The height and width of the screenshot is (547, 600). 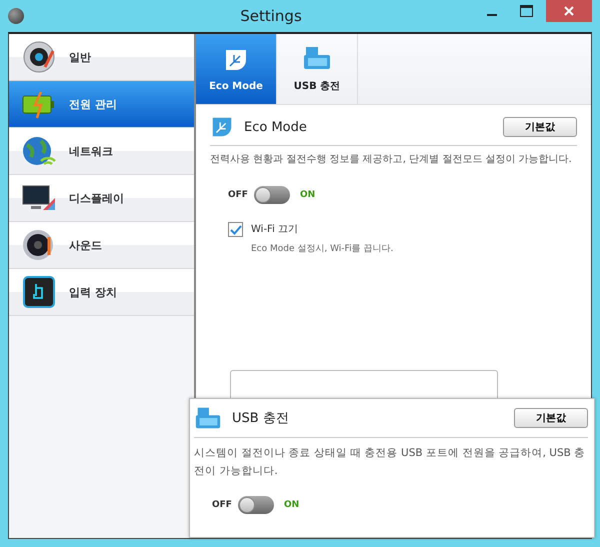 What do you see at coordinates (222, 127) in the screenshot?
I see `leaf-icon` at bounding box center [222, 127].